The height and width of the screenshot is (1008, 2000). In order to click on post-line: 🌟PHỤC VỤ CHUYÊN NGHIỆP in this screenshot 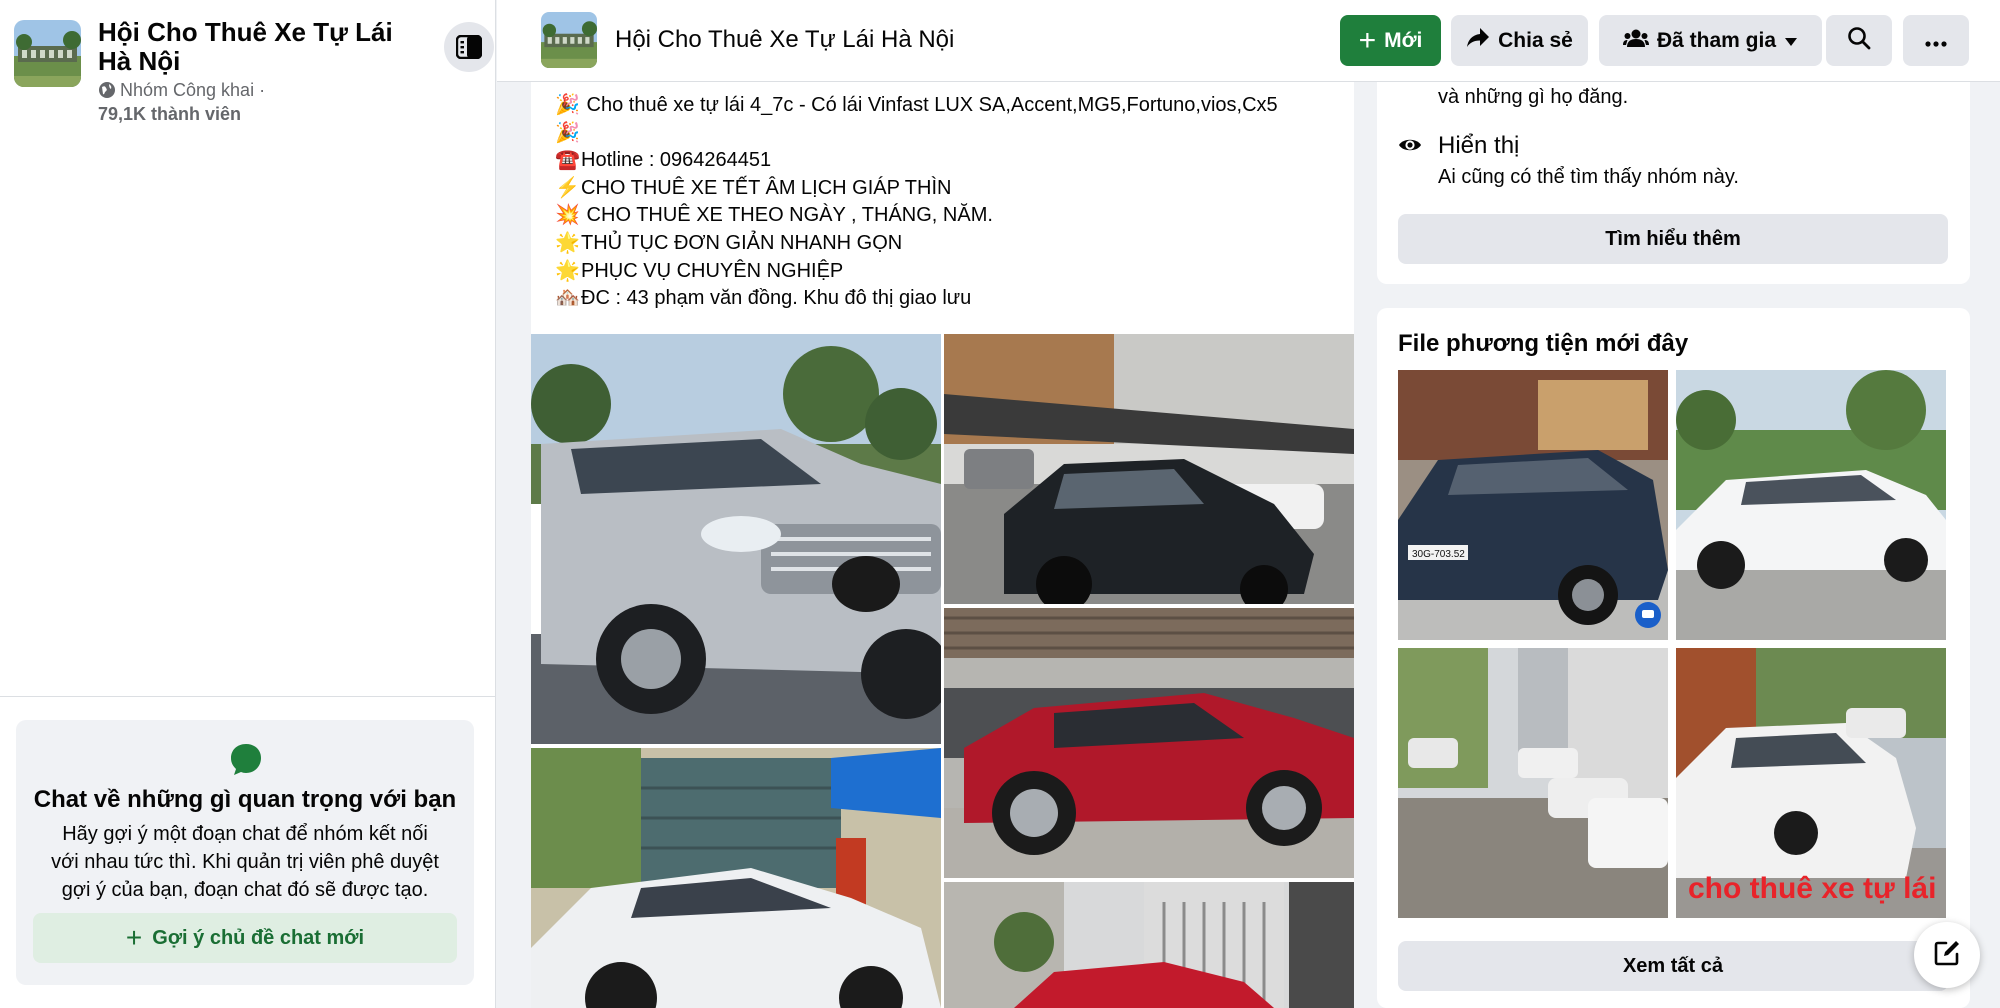, I will do `click(950, 272)`.